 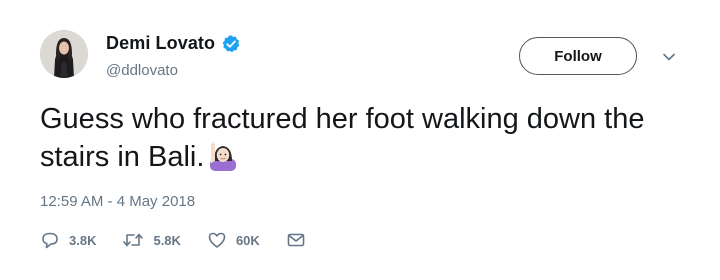 What do you see at coordinates (160, 43) in the screenshot?
I see `display-name: Demi Lovato` at bounding box center [160, 43].